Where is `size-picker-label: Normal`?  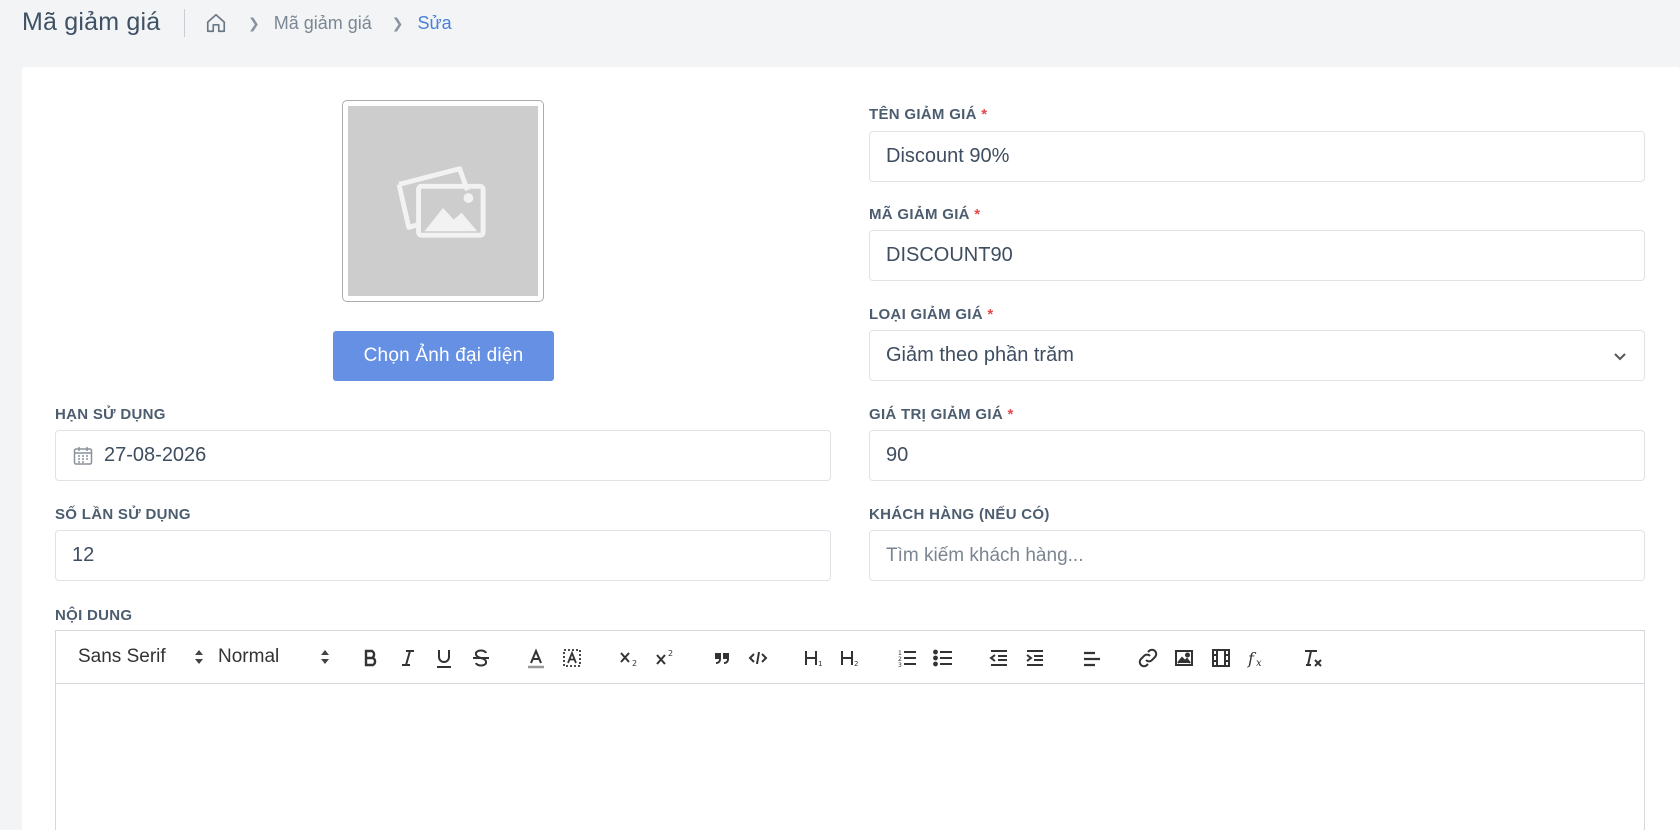
size-picker-label: Normal is located at coordinates (249, 656).